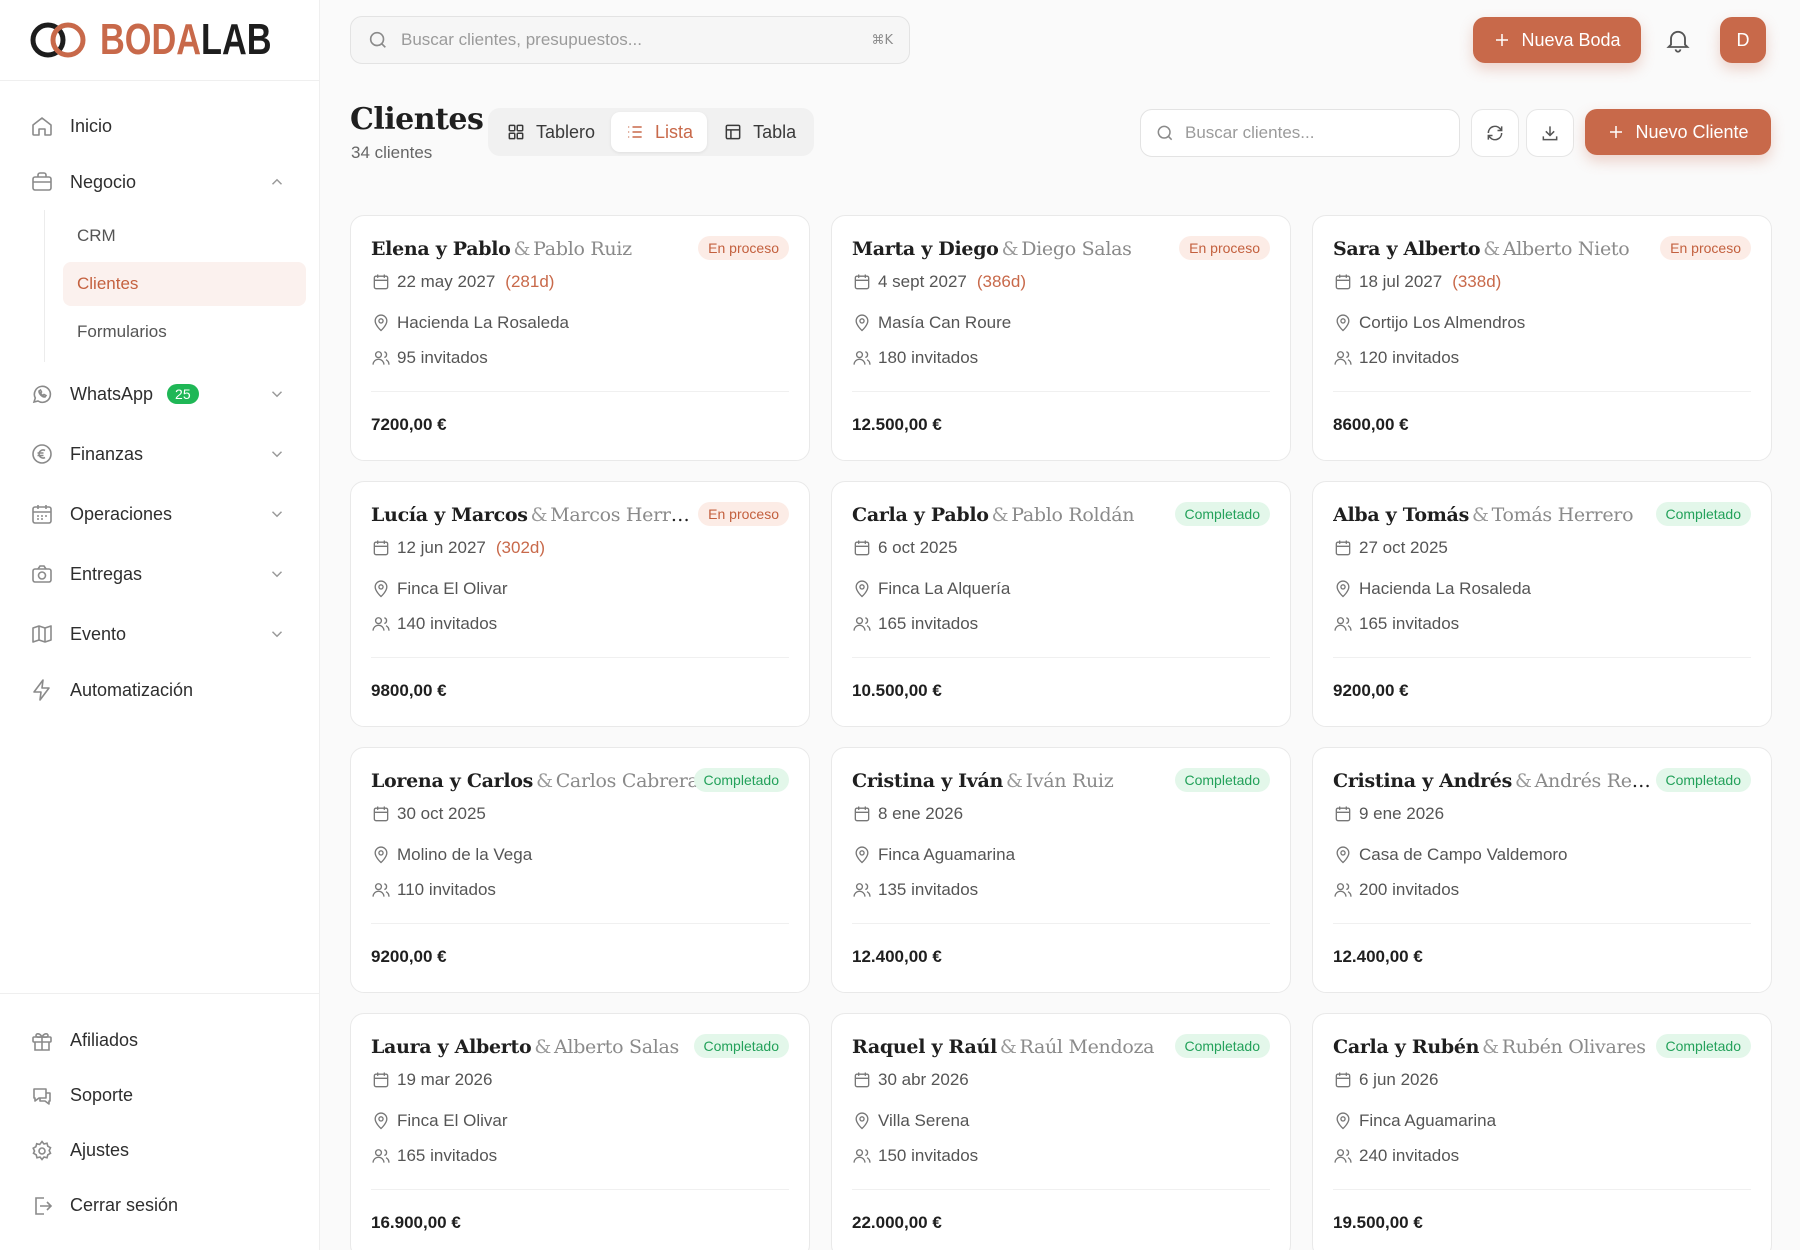 This screenshot has height=1250, width=1800. I want to click on brand-name: BODALAB, so click(186, 39).